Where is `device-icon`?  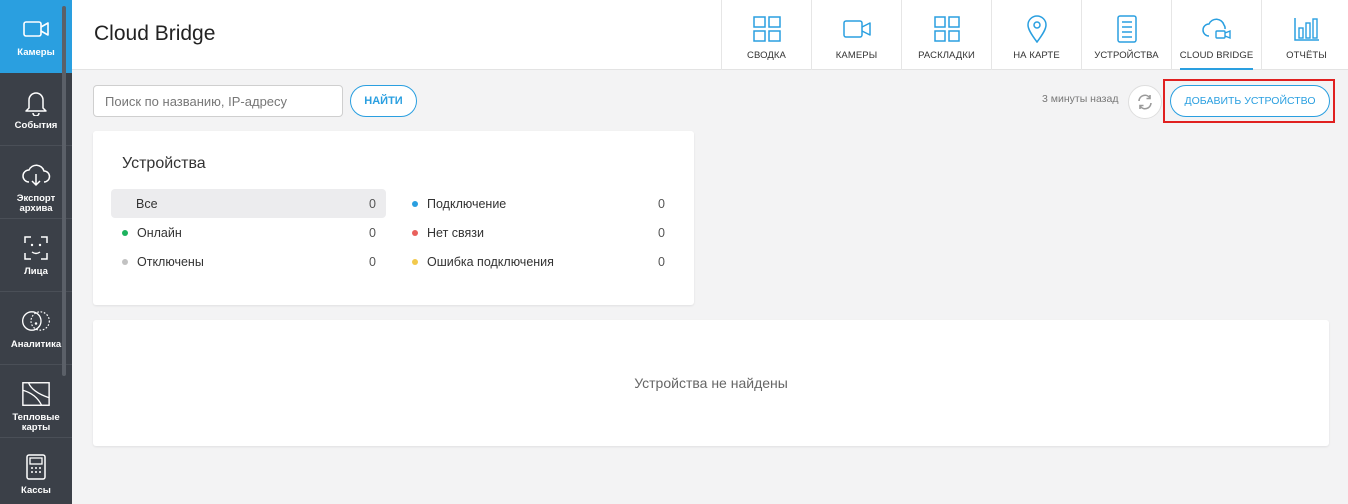
device-icon is located at coordinates (1127, 29).